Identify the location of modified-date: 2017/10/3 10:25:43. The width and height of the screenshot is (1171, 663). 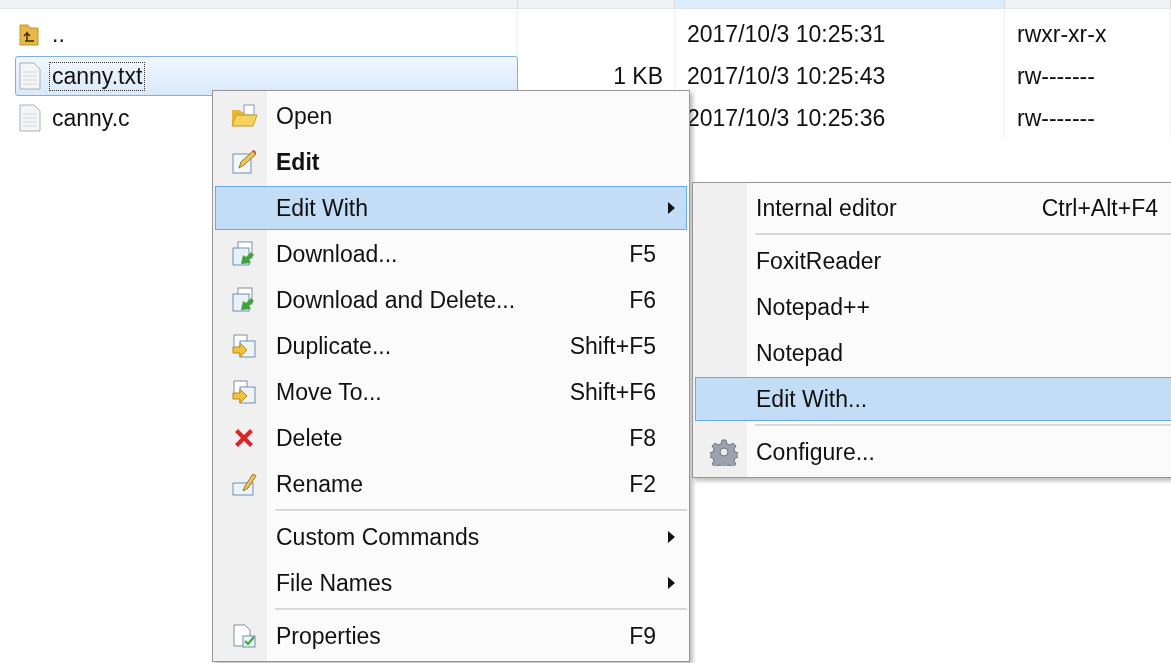
(786, 76).